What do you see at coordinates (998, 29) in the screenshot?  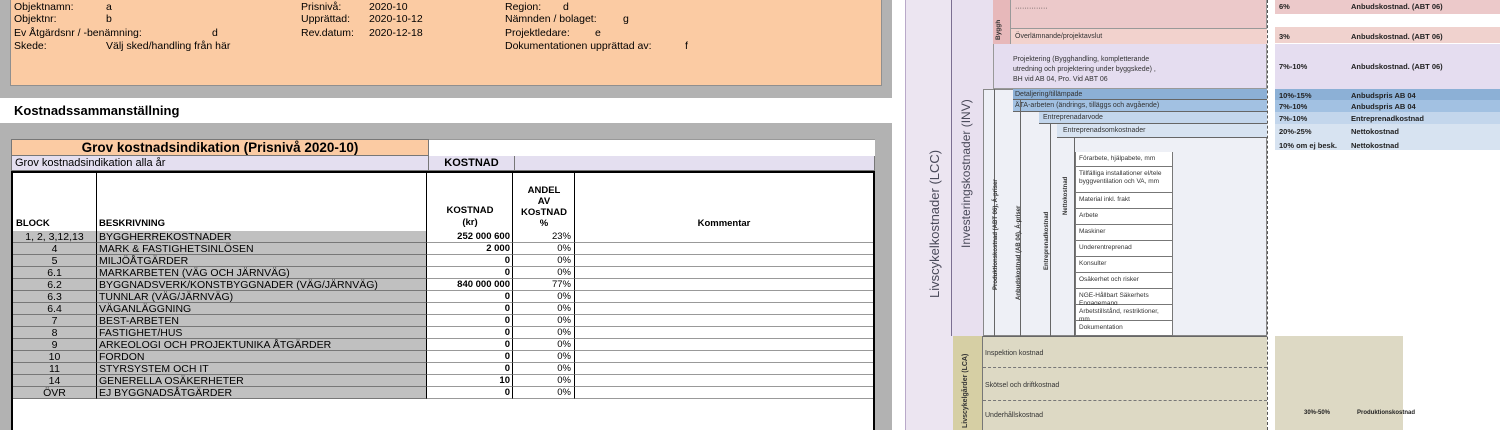 I see `byggh-vlabel: Byggh` at bounding box center [998, 29].